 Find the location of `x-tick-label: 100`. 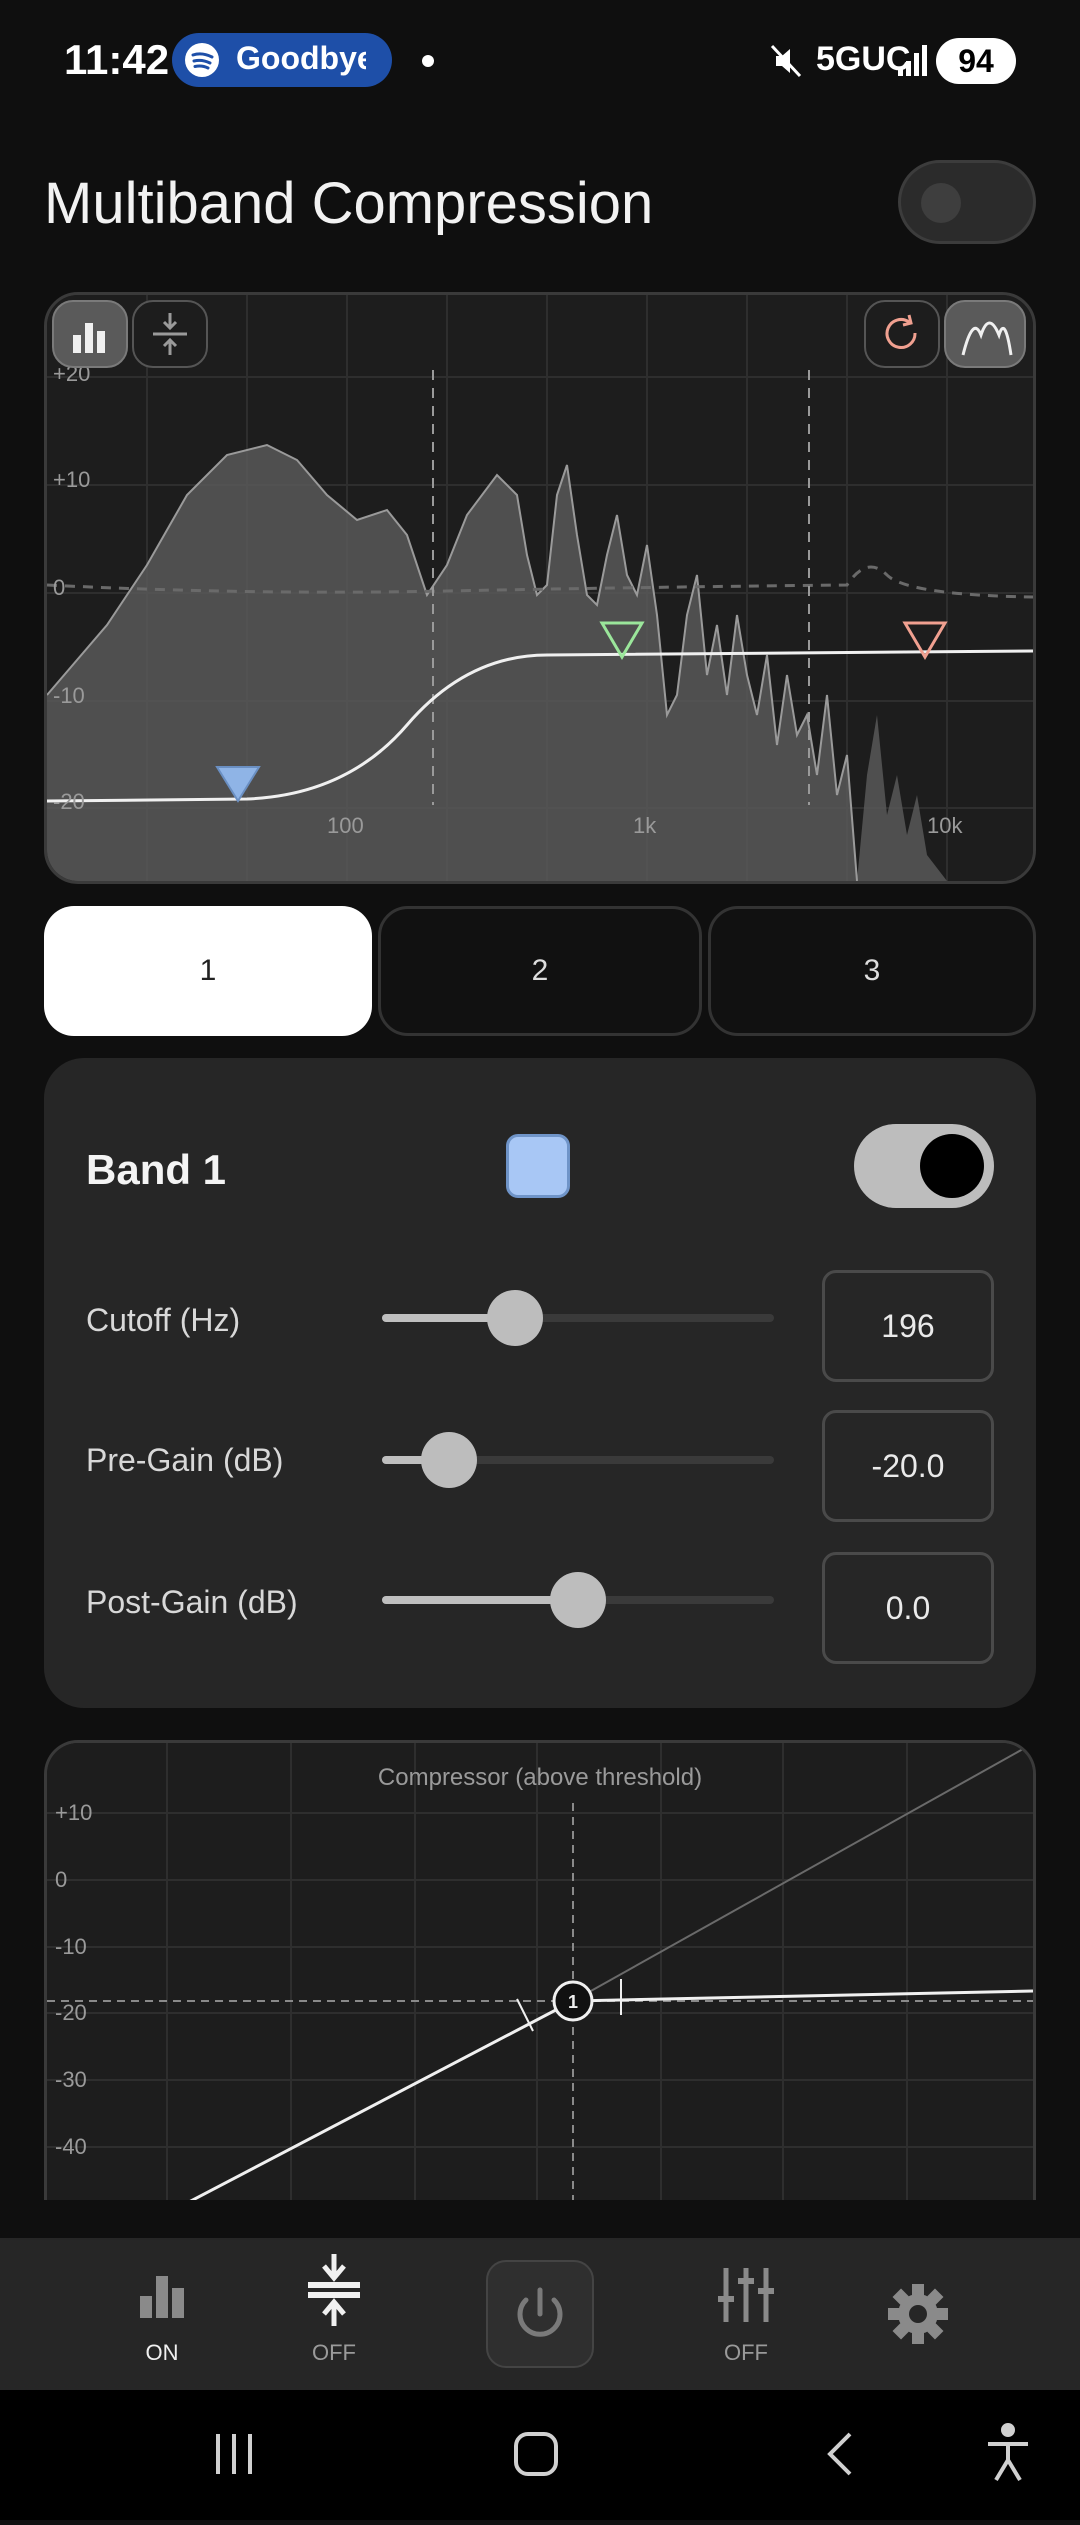

x-tick-label: 100 is located at coordinates (345, 825).